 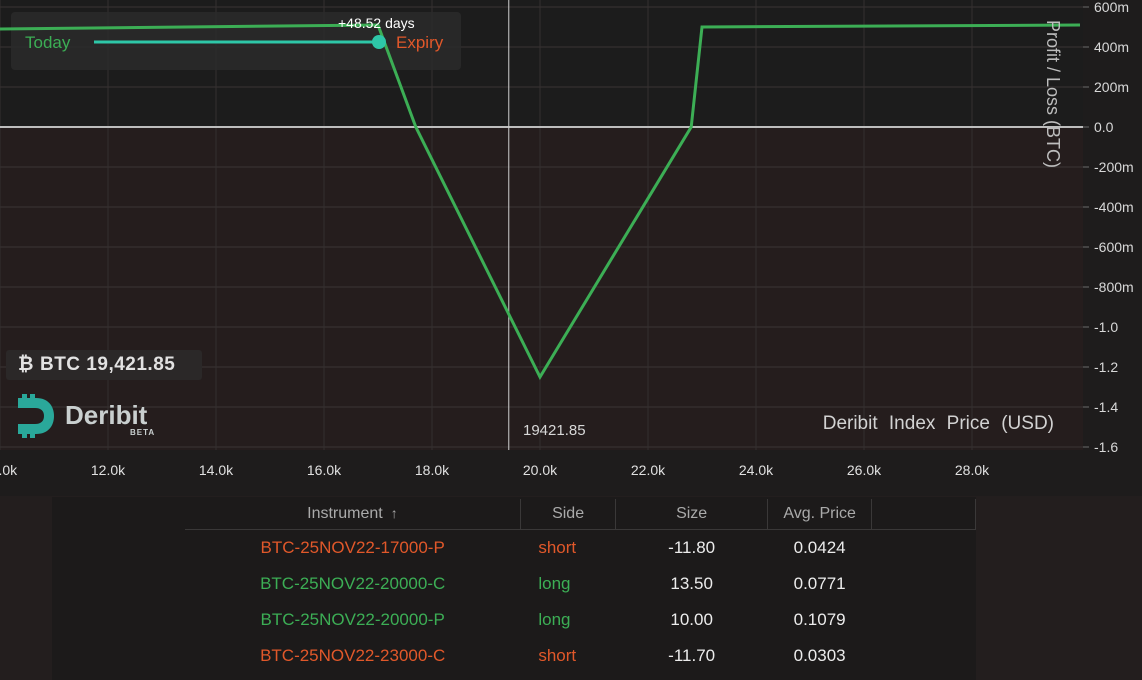 I want to click on cell-size: -11.80, so click(x=692, y=547).